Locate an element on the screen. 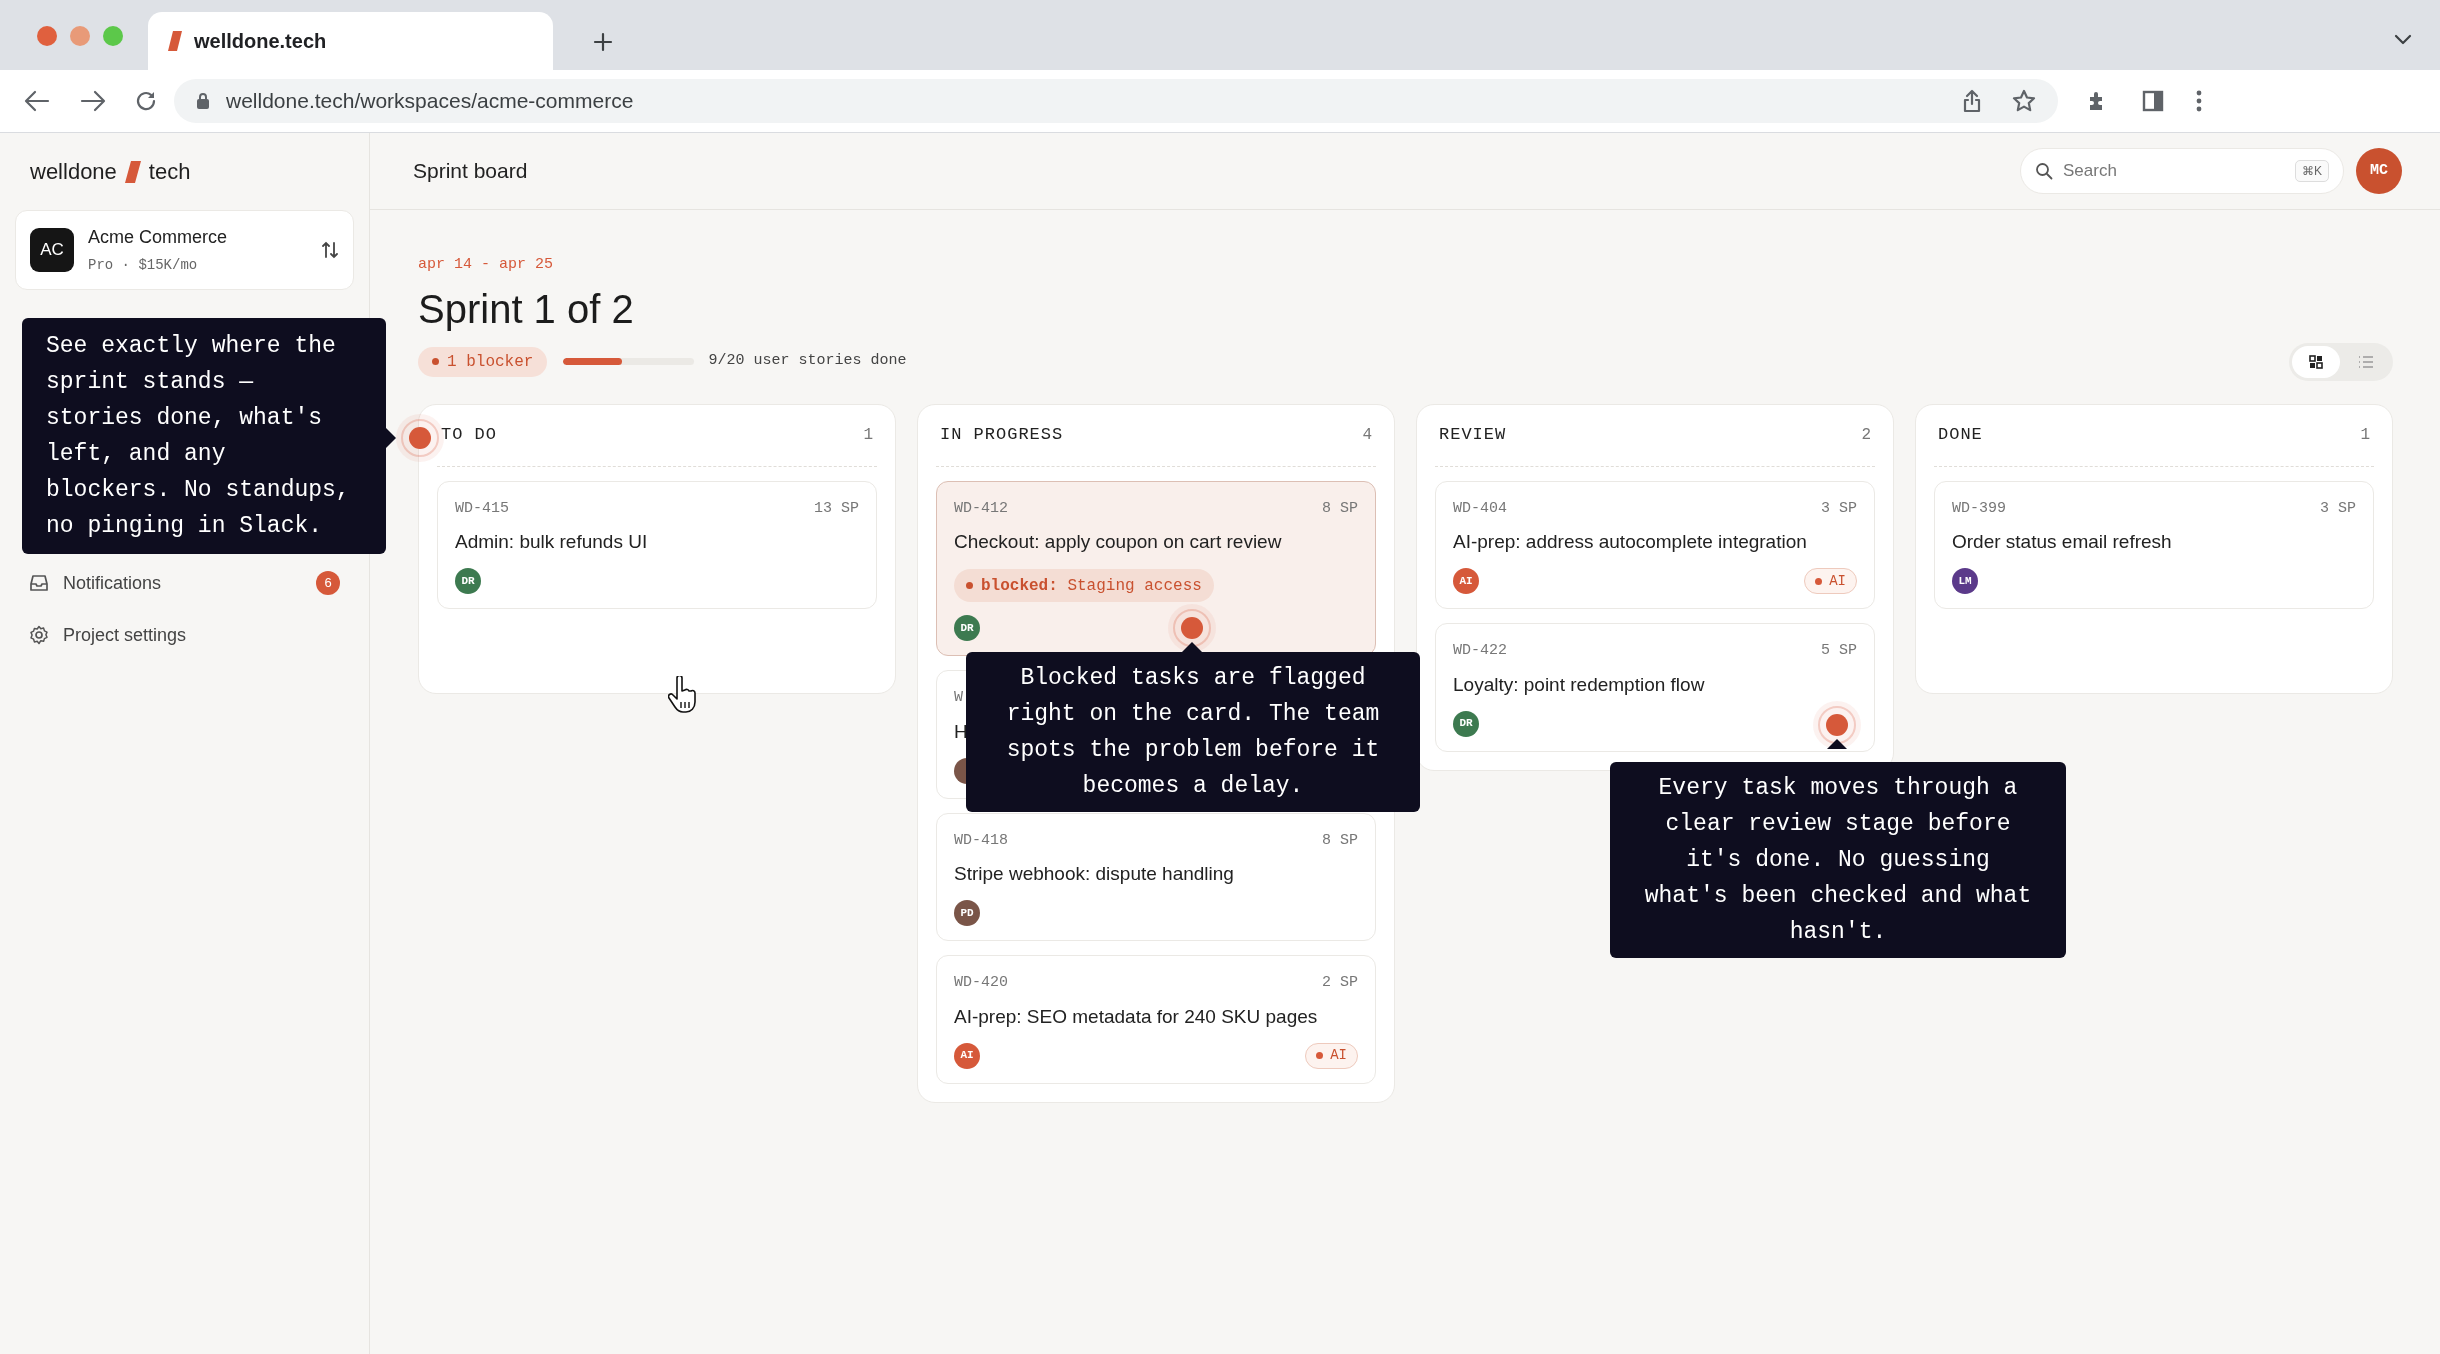 Image resolution: width=2440 pixels, height=1354 pixels. tooltip: Blocked tasks are flagged right on the card. The team spots the problem before it becomes a delay. is located at coordinates (1193, 732).